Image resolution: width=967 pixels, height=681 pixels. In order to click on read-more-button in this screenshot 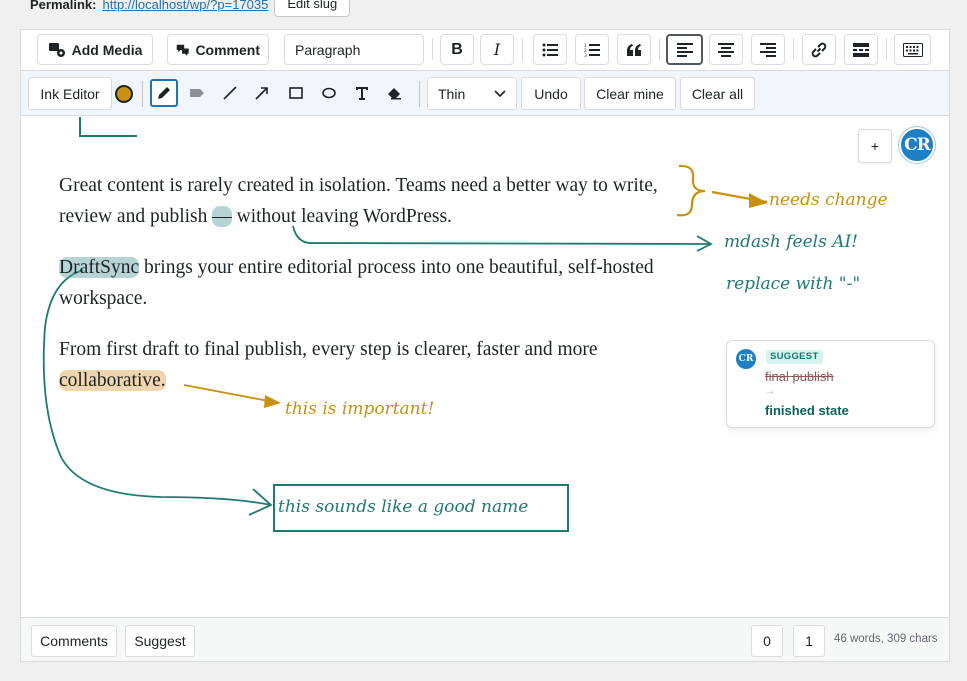, I will do `click(861, 49)`.